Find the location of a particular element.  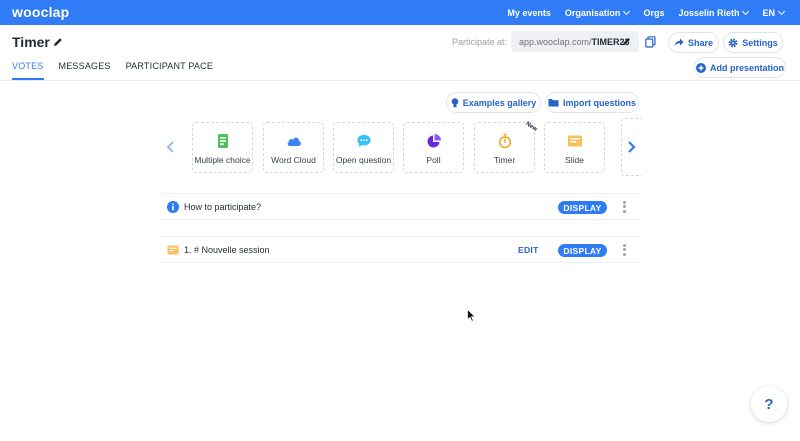

row-title: How to participate? is located at coordinates (223, 207).